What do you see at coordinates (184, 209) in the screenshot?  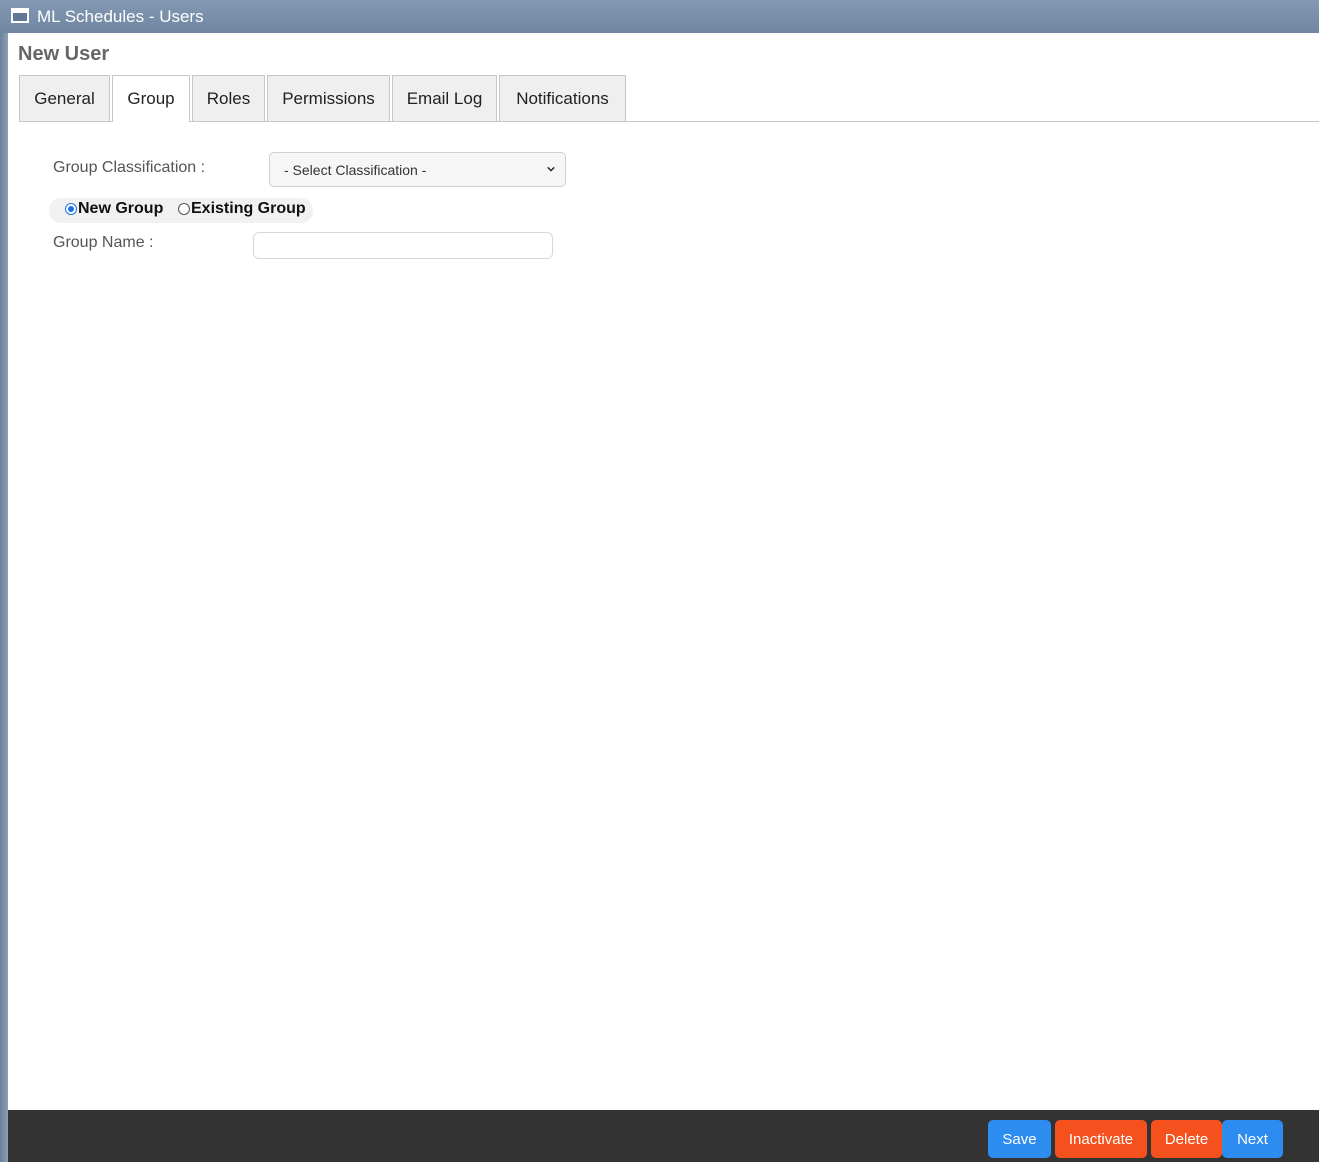 I see `radio-unchecked-icon` at bounding box center [184, 209].